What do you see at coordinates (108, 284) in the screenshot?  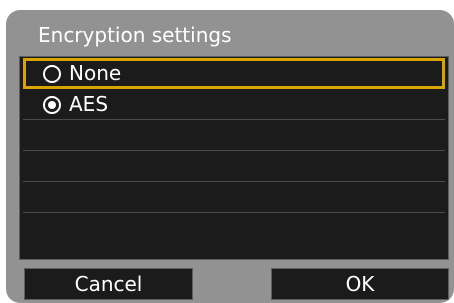 I see `cancel-button: Cancel` at bounding box center [108, 284].